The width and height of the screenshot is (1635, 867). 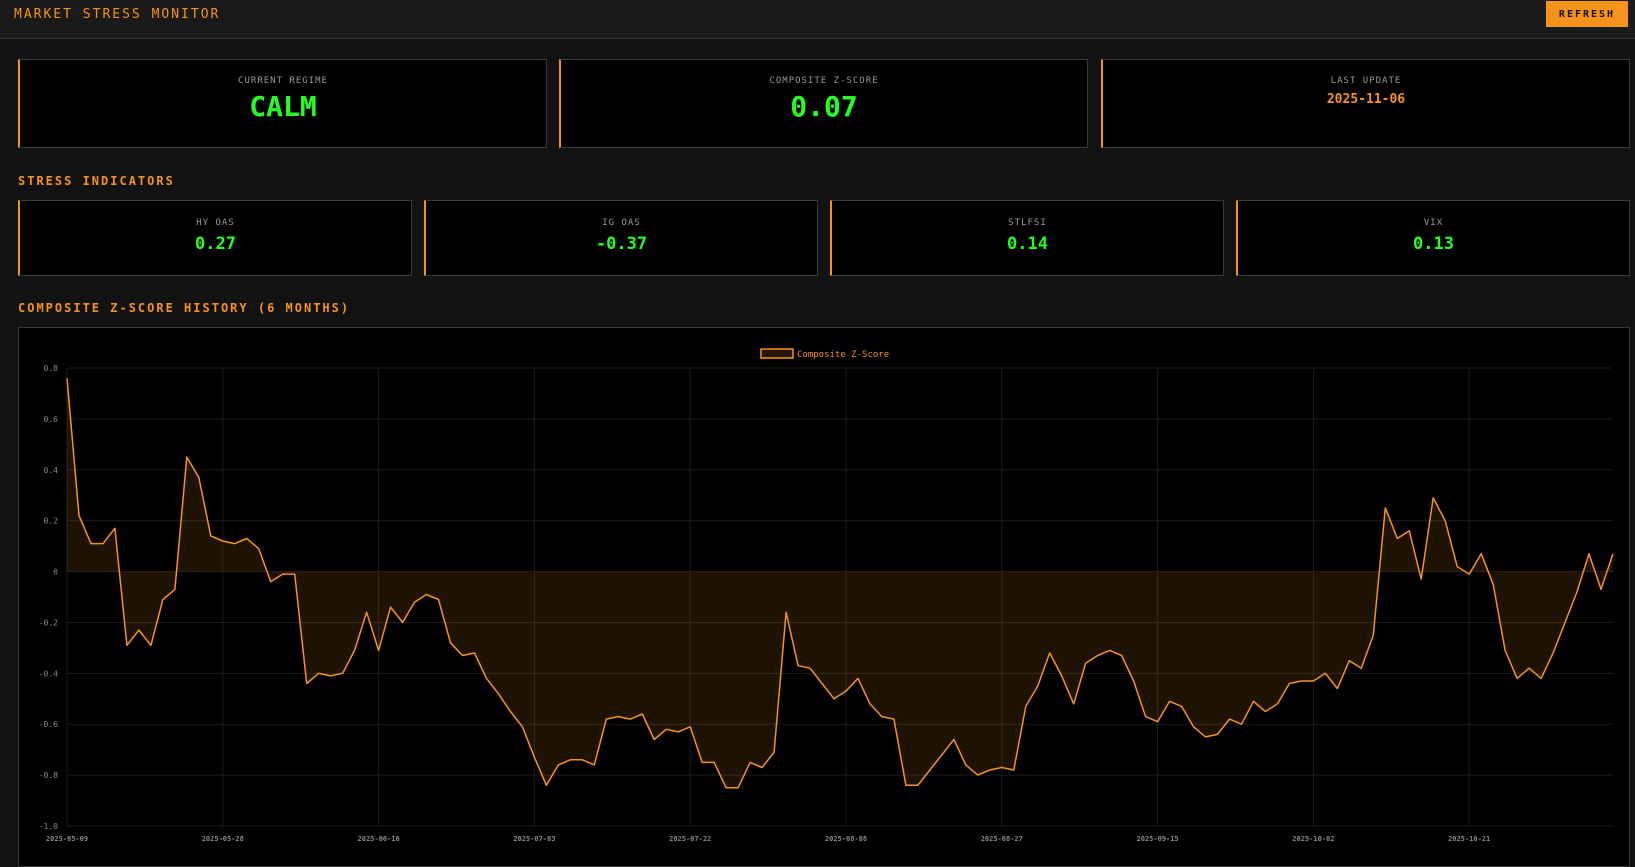 What do you see at coordinates (51, 521) in the screenshot?
I see `y-tick-label: 0.2` at bounding box center [51, 521].